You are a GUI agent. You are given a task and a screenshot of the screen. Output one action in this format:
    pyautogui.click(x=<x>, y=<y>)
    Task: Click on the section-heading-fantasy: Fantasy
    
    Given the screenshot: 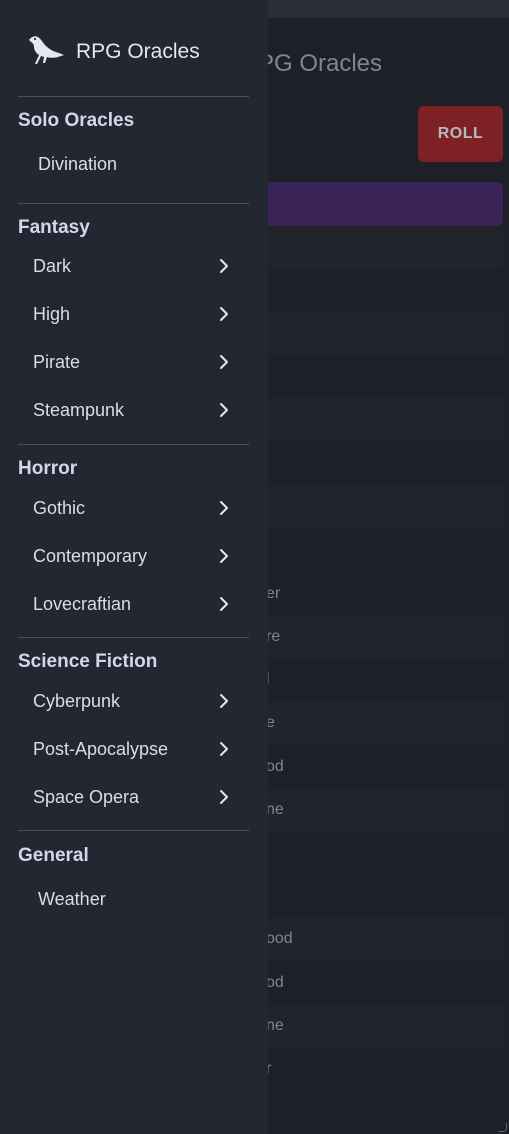 What is the action you would take?
    pyautogui.click(x=54, y=227)
    